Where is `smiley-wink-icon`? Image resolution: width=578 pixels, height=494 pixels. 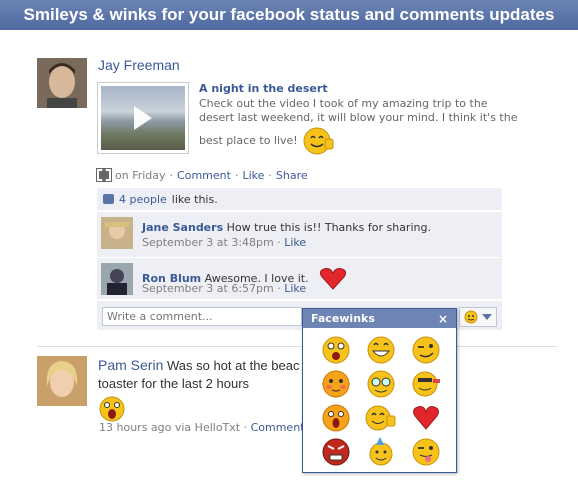 smiley-wink-icon is located at coordinates (425, 350).